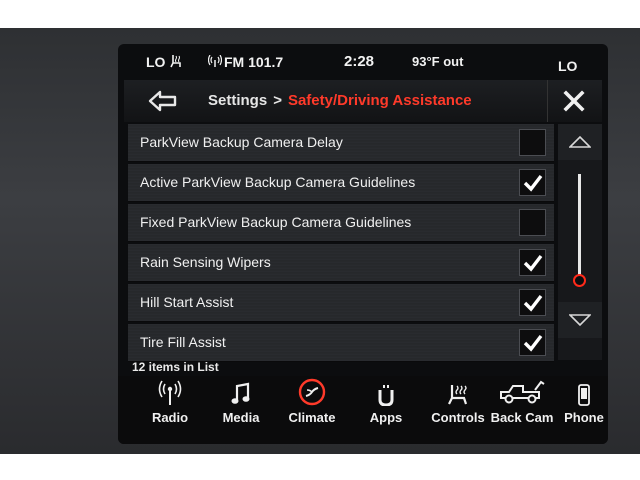 The image size is (640, 480). I want to click on apps-icon, so click(386, 391).